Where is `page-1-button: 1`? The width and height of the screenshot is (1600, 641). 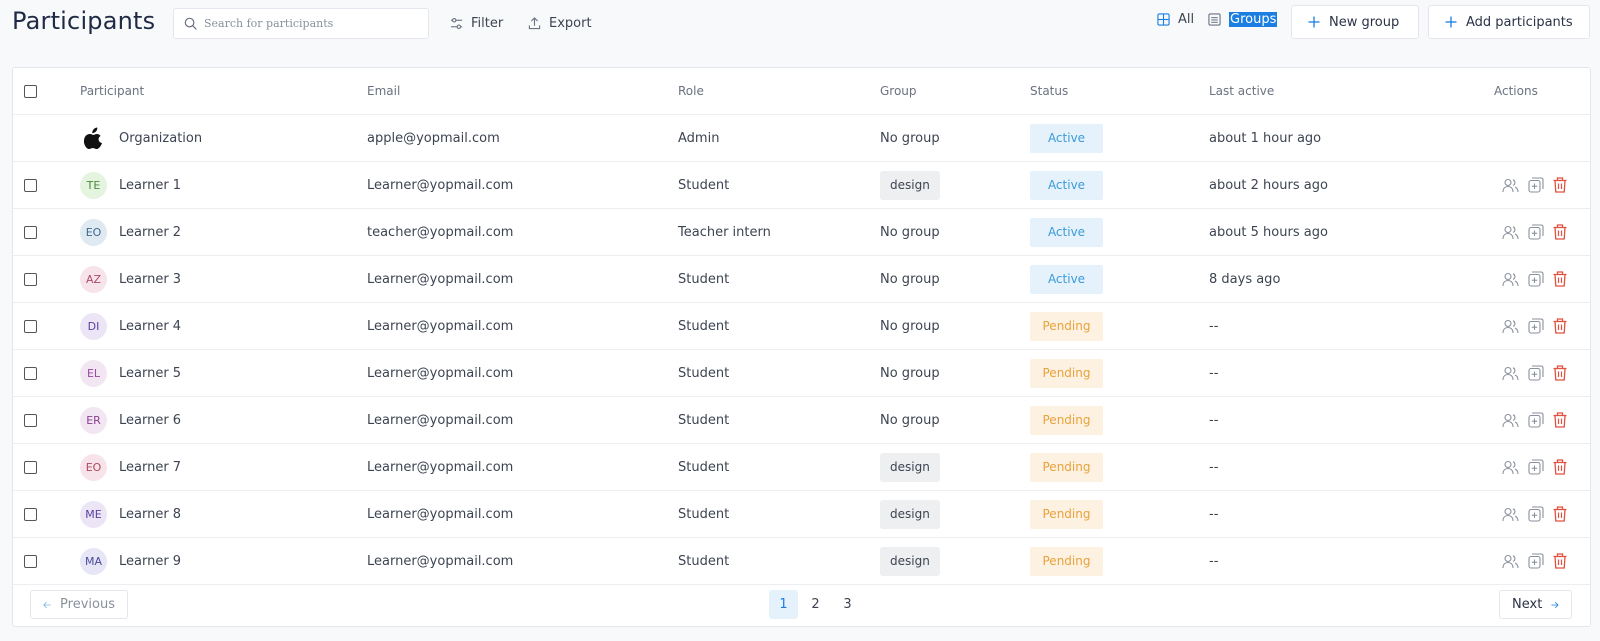 page-1-button: 1 is located at coordinates (783, 604).